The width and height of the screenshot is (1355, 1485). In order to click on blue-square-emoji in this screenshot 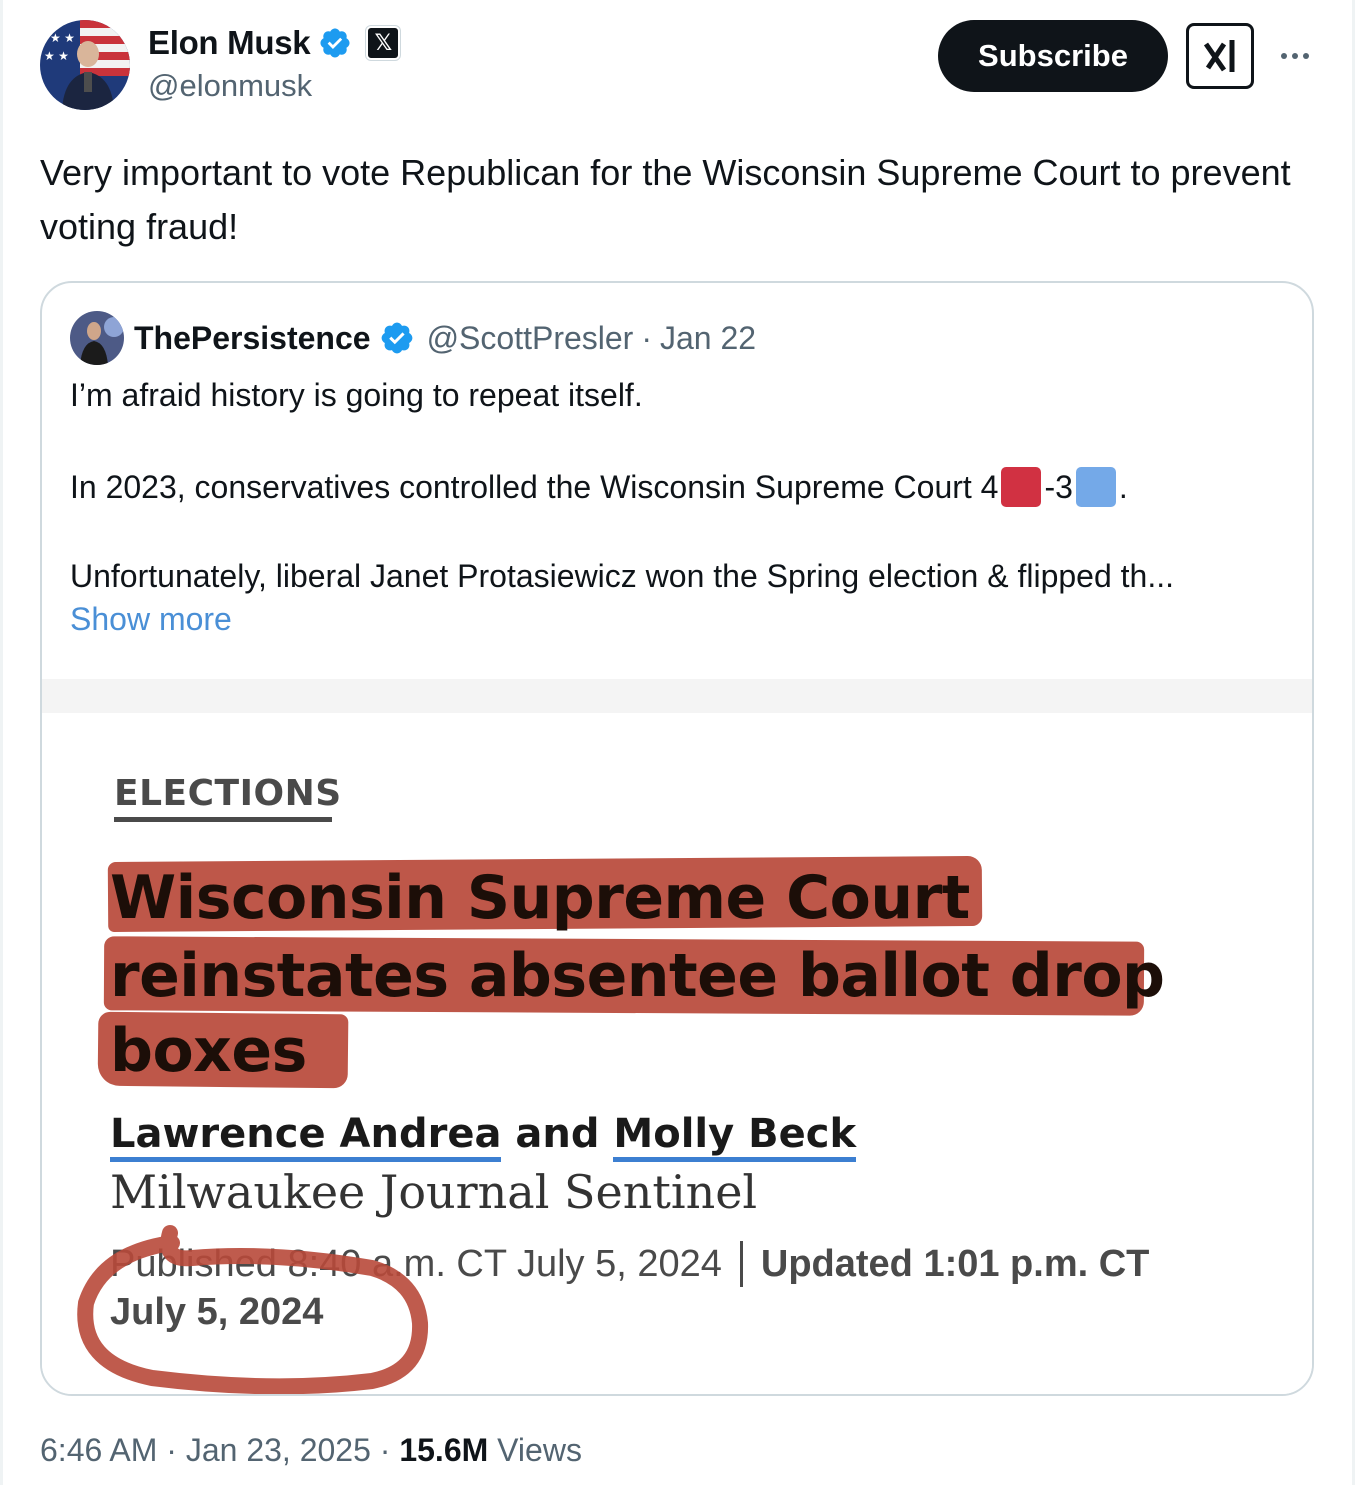, I will do `click(1095, 487)`.